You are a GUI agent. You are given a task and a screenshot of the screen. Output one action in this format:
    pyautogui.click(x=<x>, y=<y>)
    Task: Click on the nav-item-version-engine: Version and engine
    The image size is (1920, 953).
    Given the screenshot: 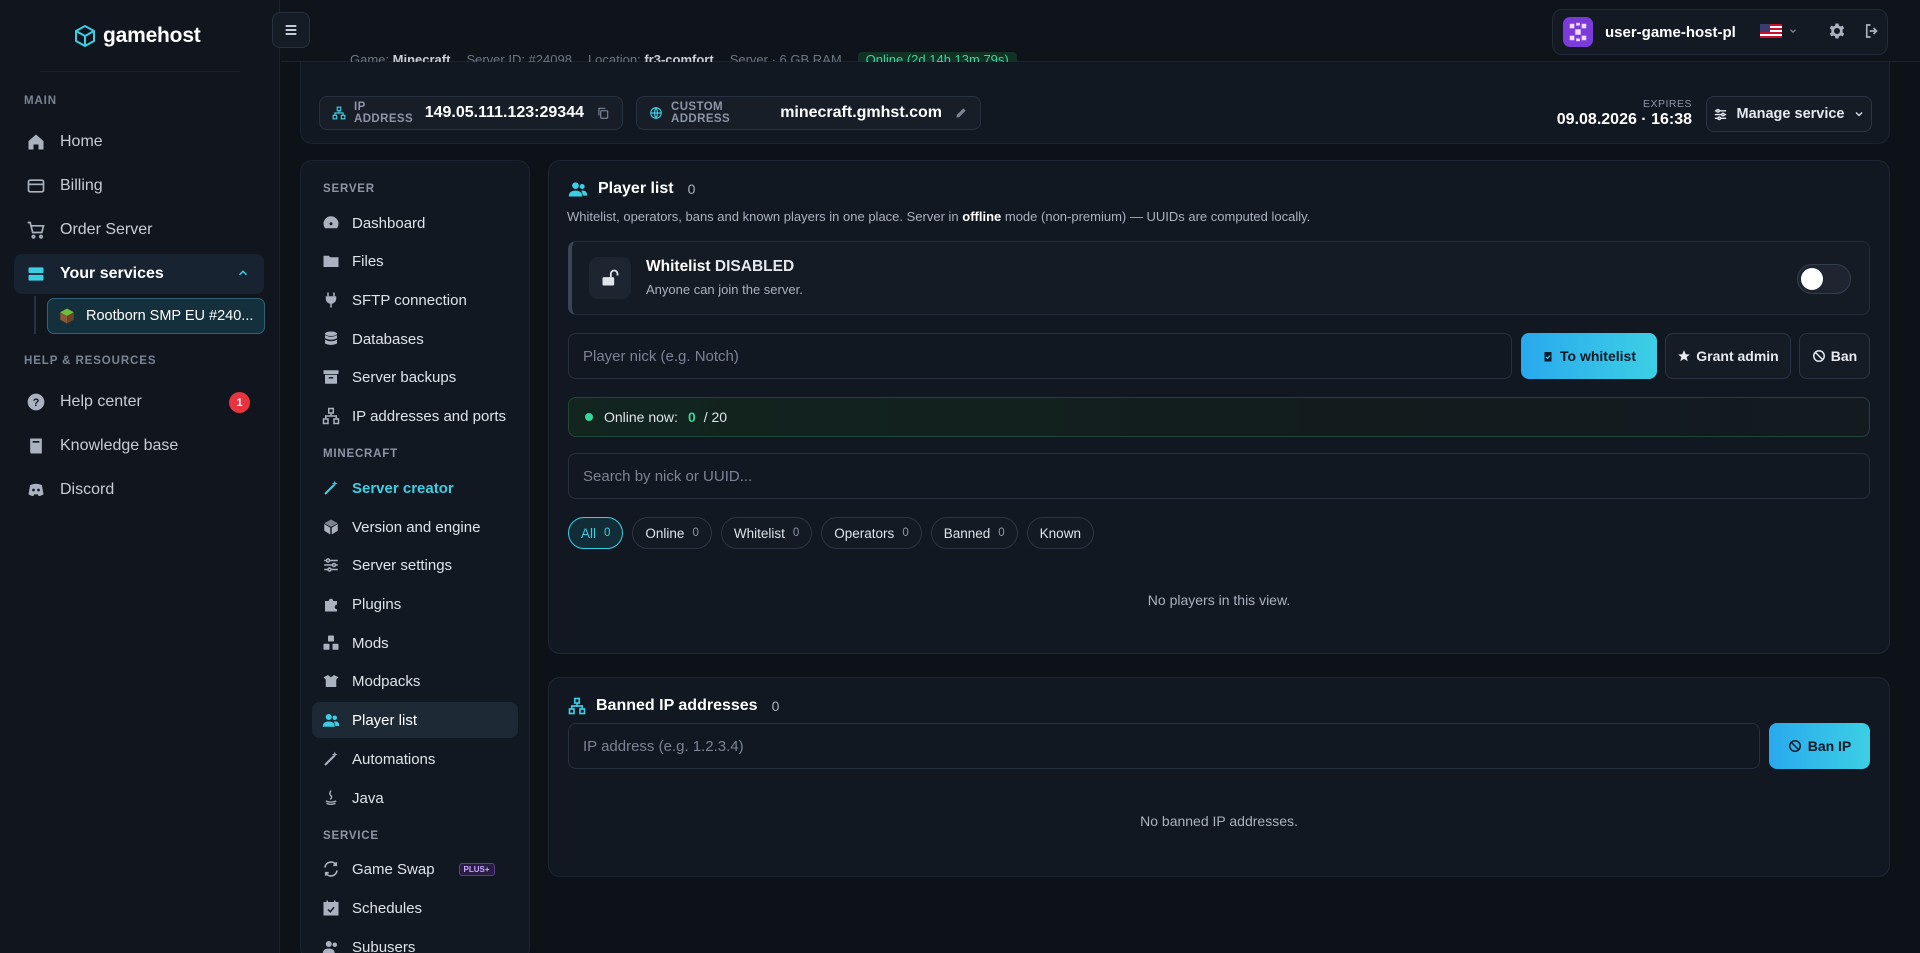 What is the action you would take?
    pyautogui.click(x=415, y=527)
    